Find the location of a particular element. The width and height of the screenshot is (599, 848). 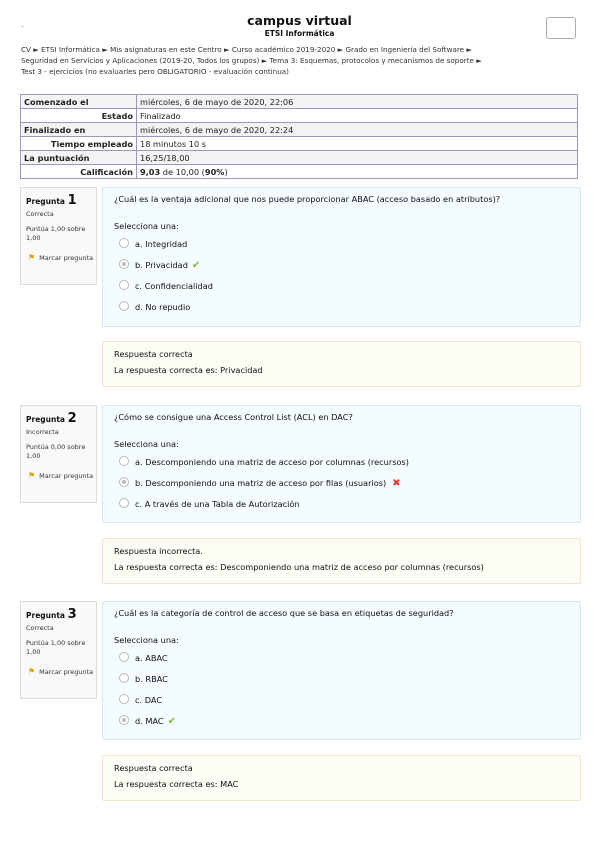

summary-label: La puntuación is located at coordinates (78, 157).